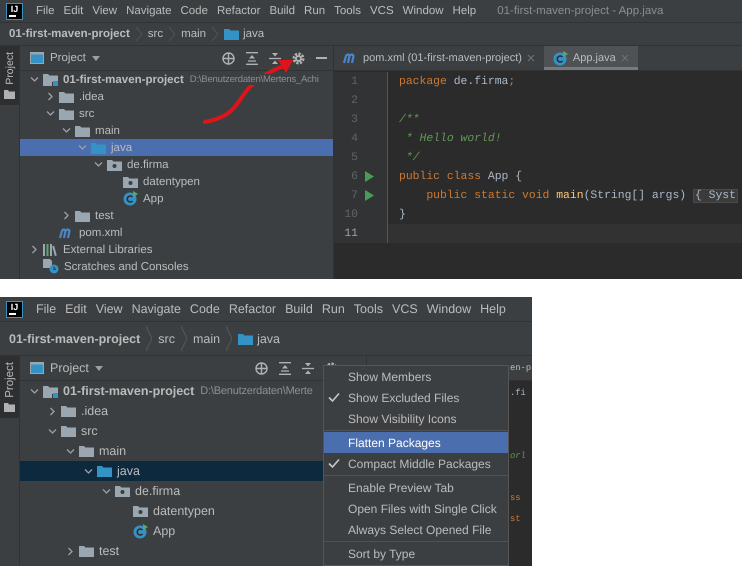  I want to click on code-line: public class App {, so click(460, 176).